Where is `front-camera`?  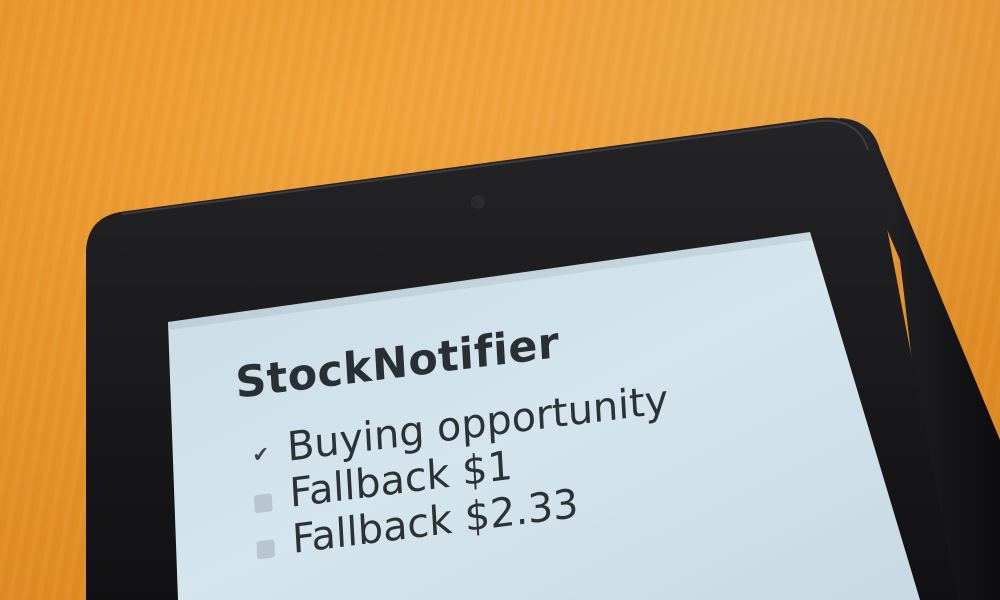 front-camera is located at coordinates (478, 202).